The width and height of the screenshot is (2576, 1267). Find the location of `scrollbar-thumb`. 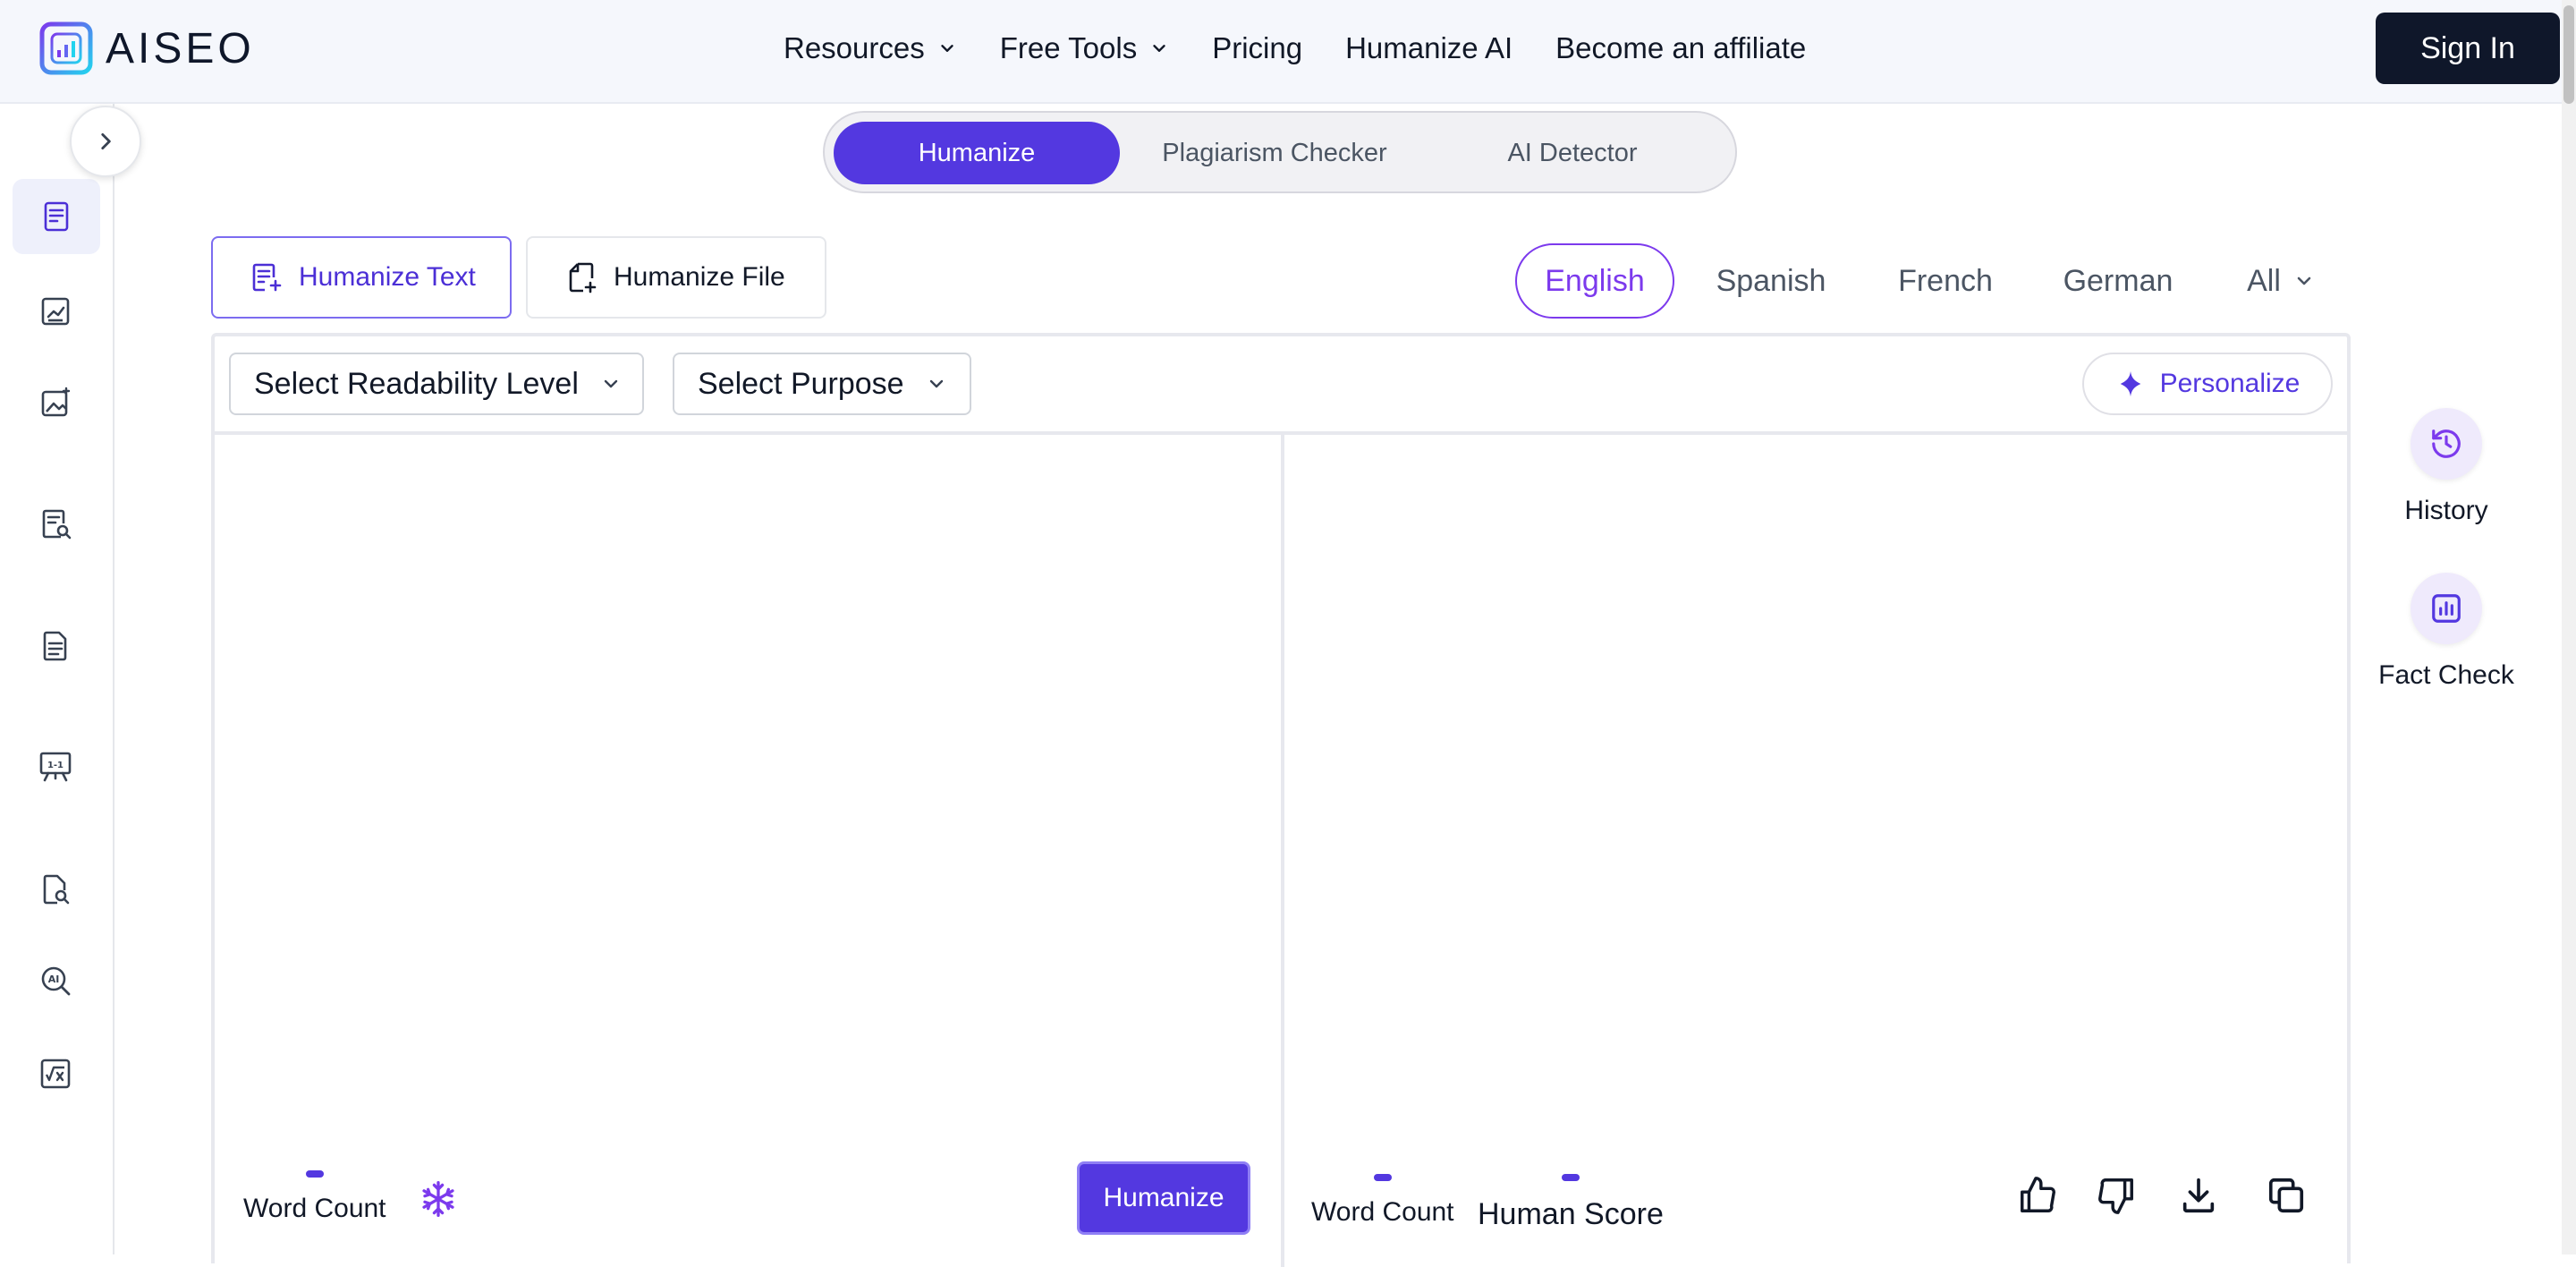

scrollbar-thumb is located at coordinates (2568, 55).